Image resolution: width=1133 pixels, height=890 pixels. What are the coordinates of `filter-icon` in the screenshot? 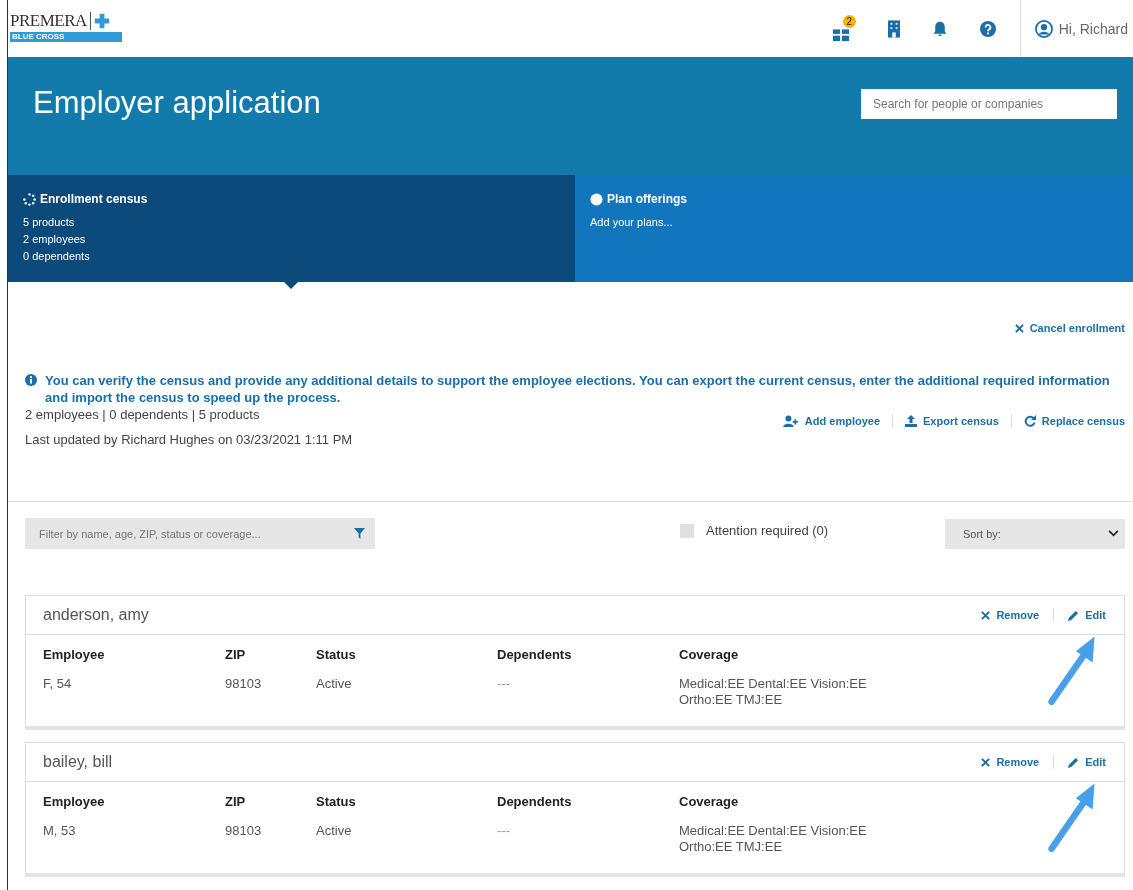 It's located at (359, 533).